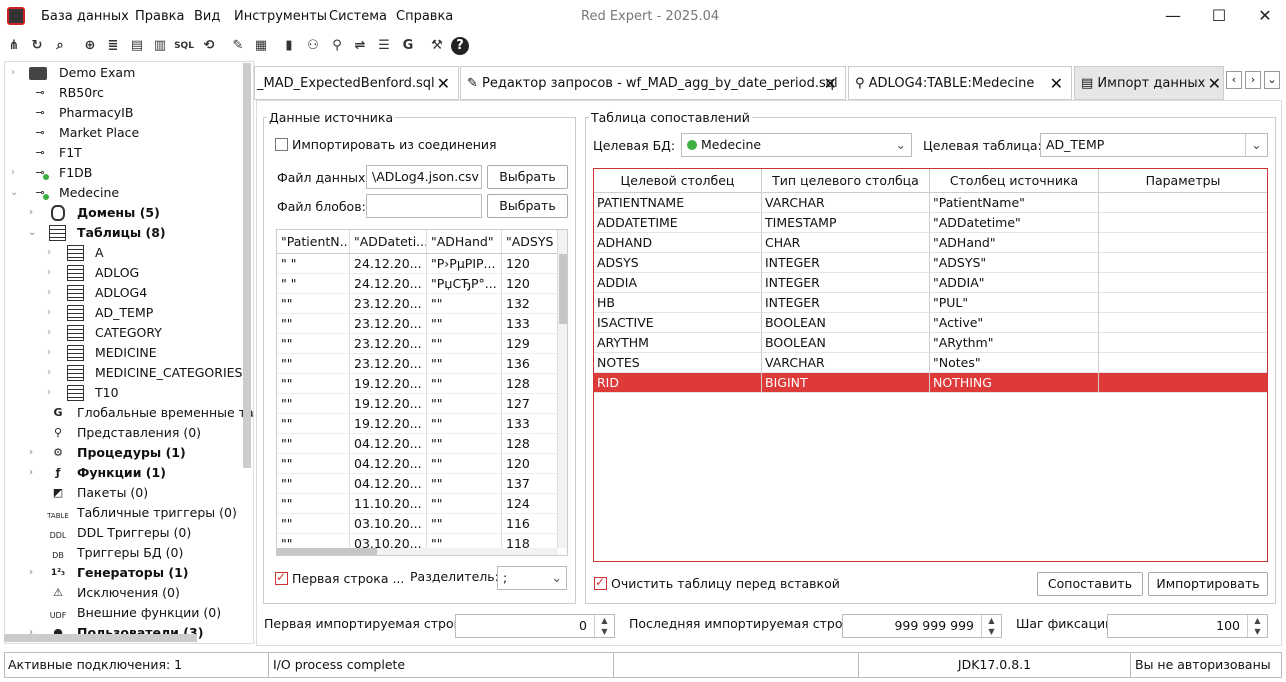  Describe the element at coordinates (125, 333) in the screenshot. I see `tree-item-table-category: › CATEGORY` at that location.